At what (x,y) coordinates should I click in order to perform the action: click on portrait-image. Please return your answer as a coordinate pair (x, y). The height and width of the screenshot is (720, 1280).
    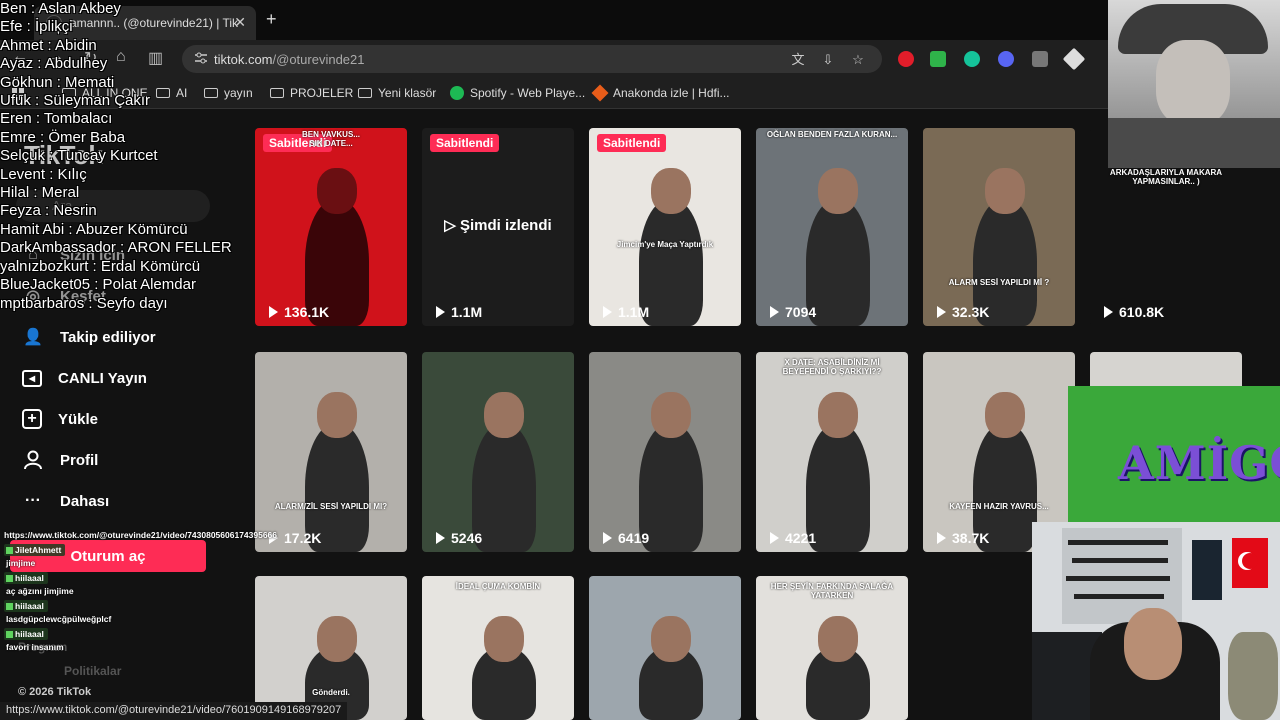
    Looking at the image, I should click on (1194, 84).